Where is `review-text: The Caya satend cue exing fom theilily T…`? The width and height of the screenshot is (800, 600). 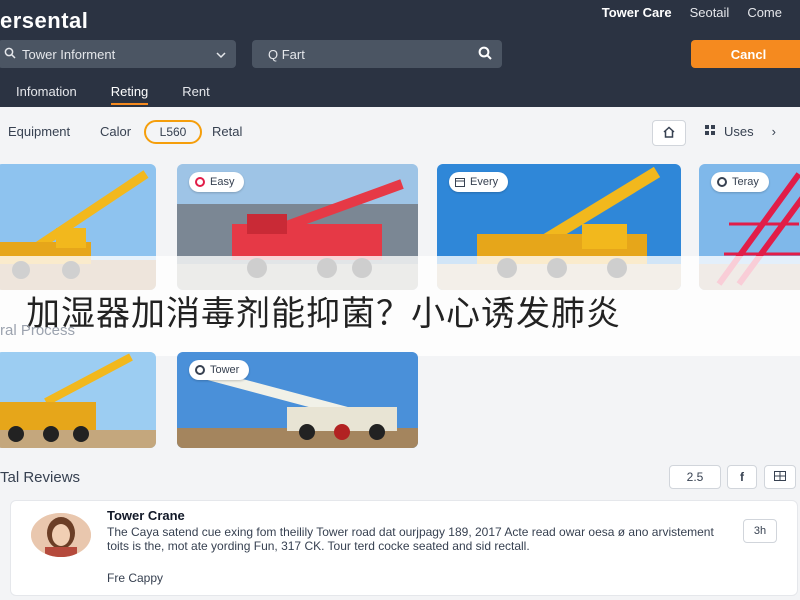
review-text: The Caya satend cue exing fom theilily T… is located at coordinates (410, 539).